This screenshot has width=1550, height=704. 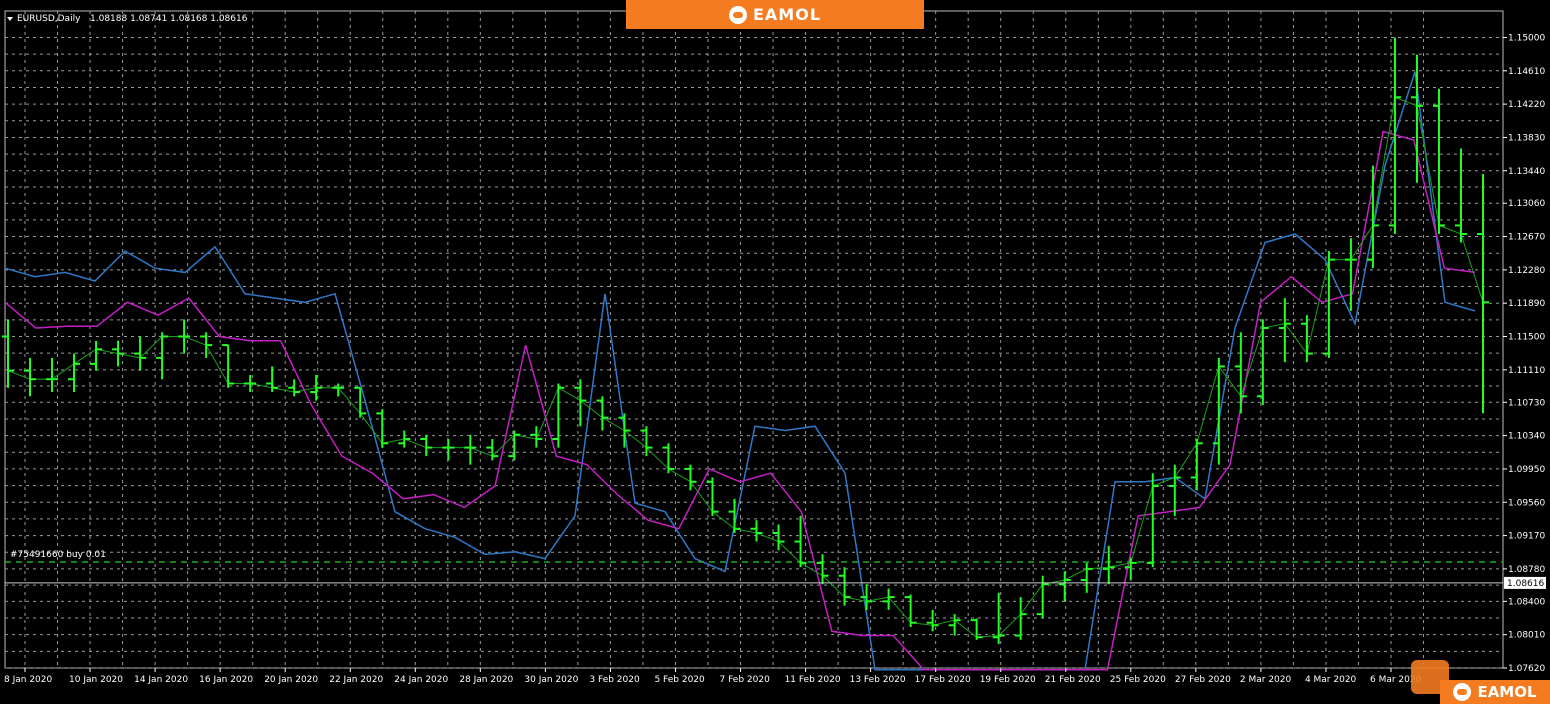 What do you see at coordinates (49, 19) in the screenshot?
I see `symbol-label: EURUSD,Daily` at bounding box center [49, 19].